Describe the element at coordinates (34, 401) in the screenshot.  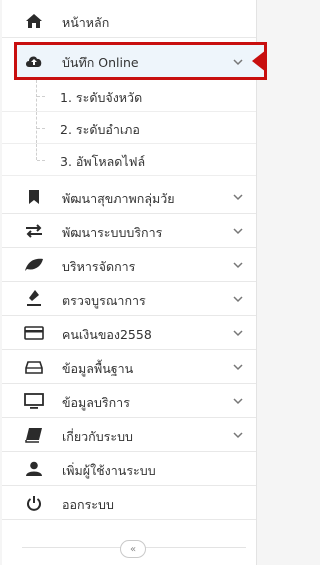
I see `monitor-icon` at that location.